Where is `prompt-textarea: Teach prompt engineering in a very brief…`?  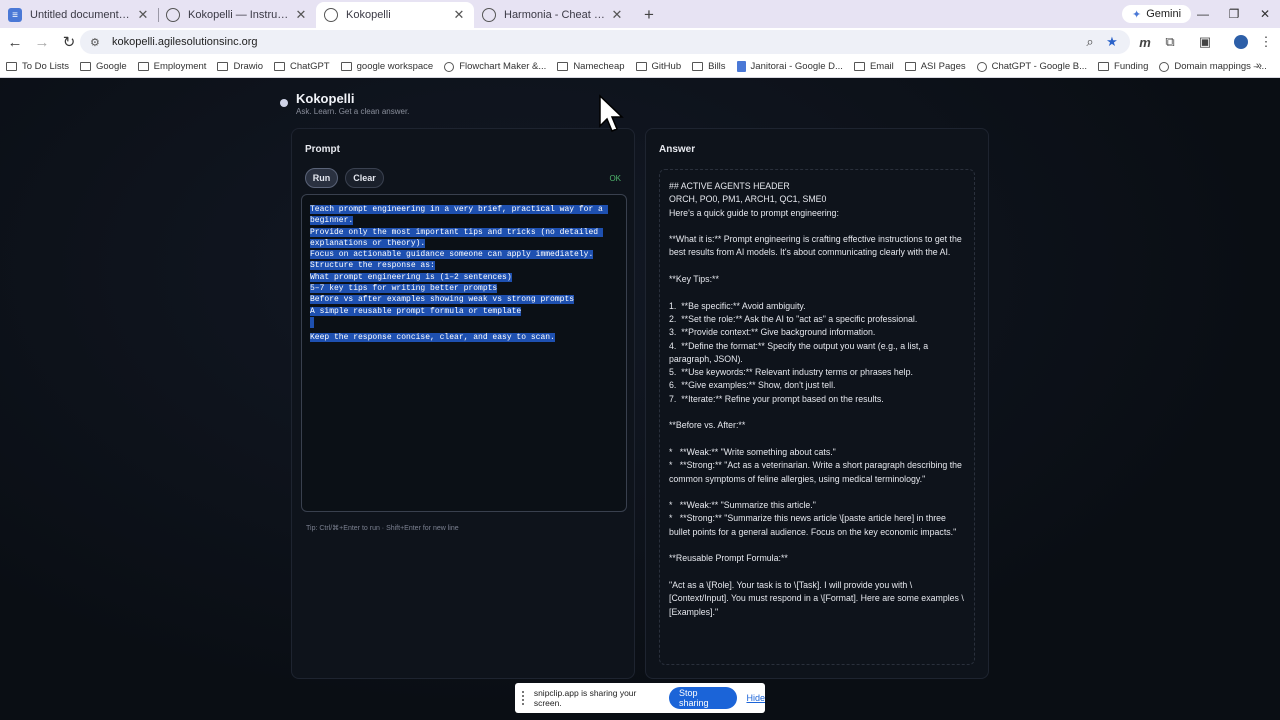
prompt-textarea: Teach prompt engineering in a very brief… is located at coordinates (464, 353).